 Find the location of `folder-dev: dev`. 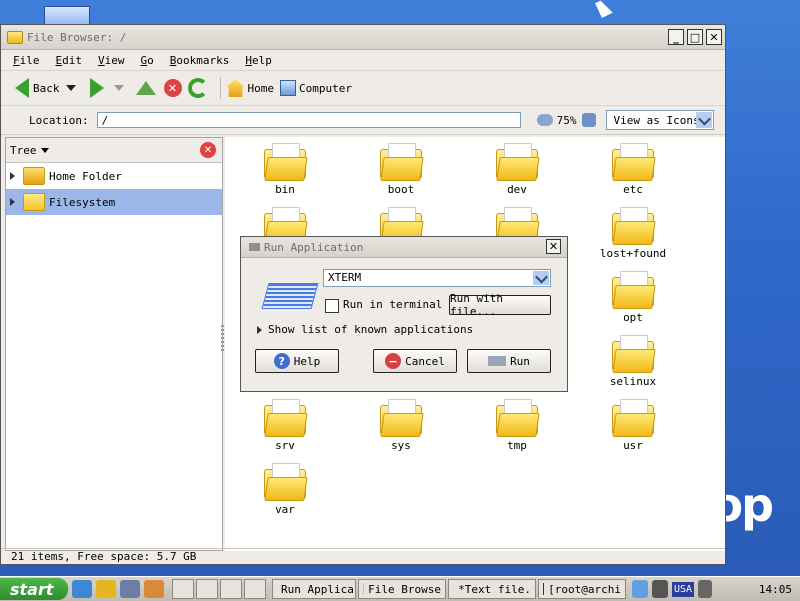

folder-dev: dev is located at coordinates (517, 169).